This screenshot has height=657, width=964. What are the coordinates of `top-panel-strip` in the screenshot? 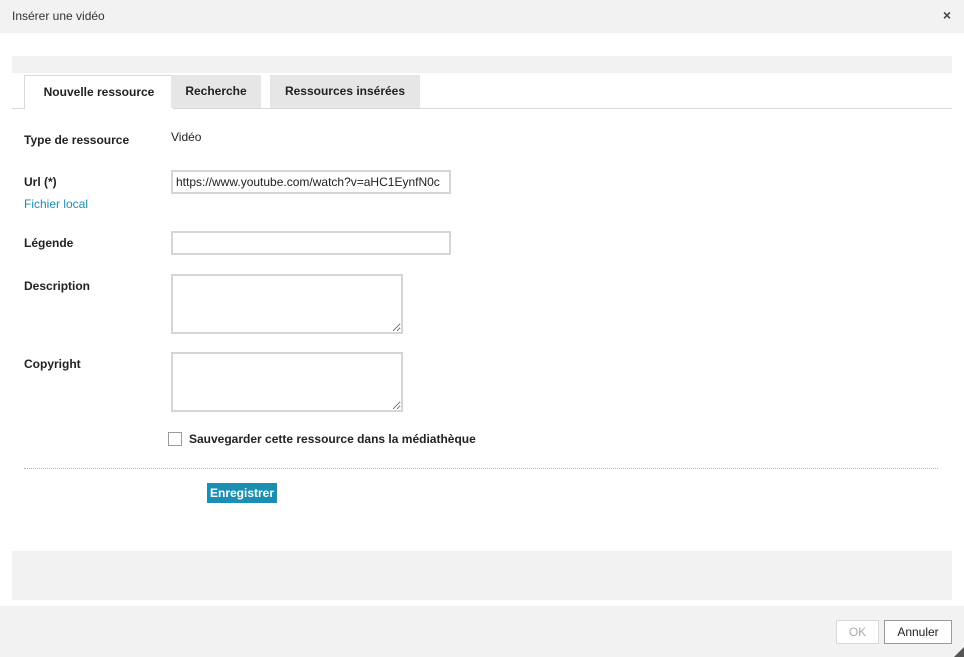 It's located at (482, 64).